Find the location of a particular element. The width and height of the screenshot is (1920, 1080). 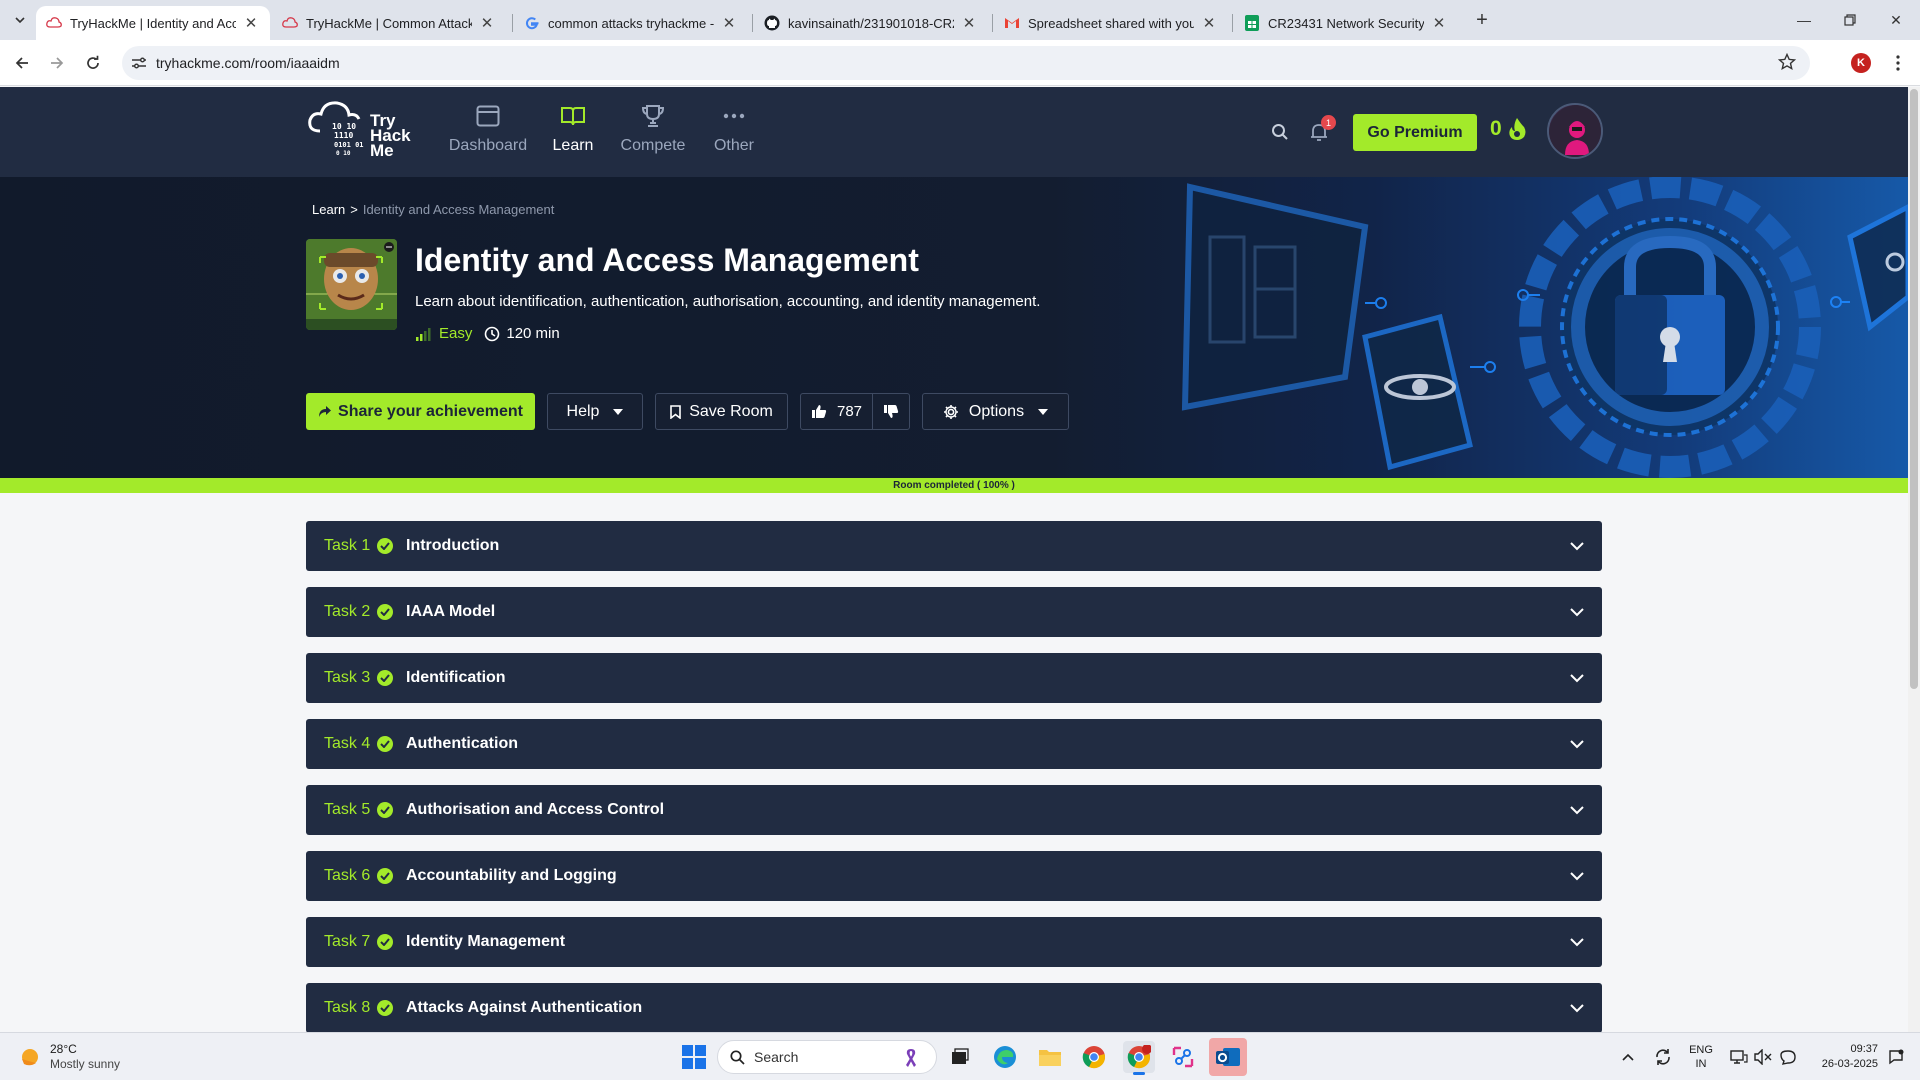

tray-overflow-icon is located at coordinates (1628, 1056).